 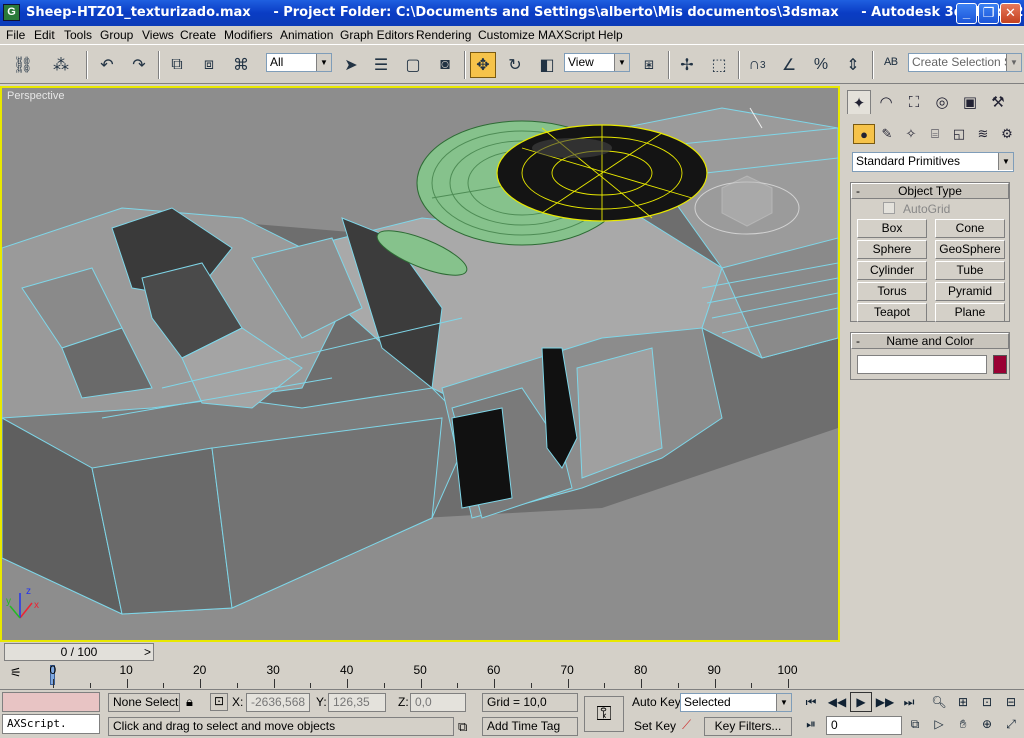 What do you see at coordinates (939, 702) in the screenshot?
I see `zoom-icon: 🔍︎` at bounding box center [939, 702].